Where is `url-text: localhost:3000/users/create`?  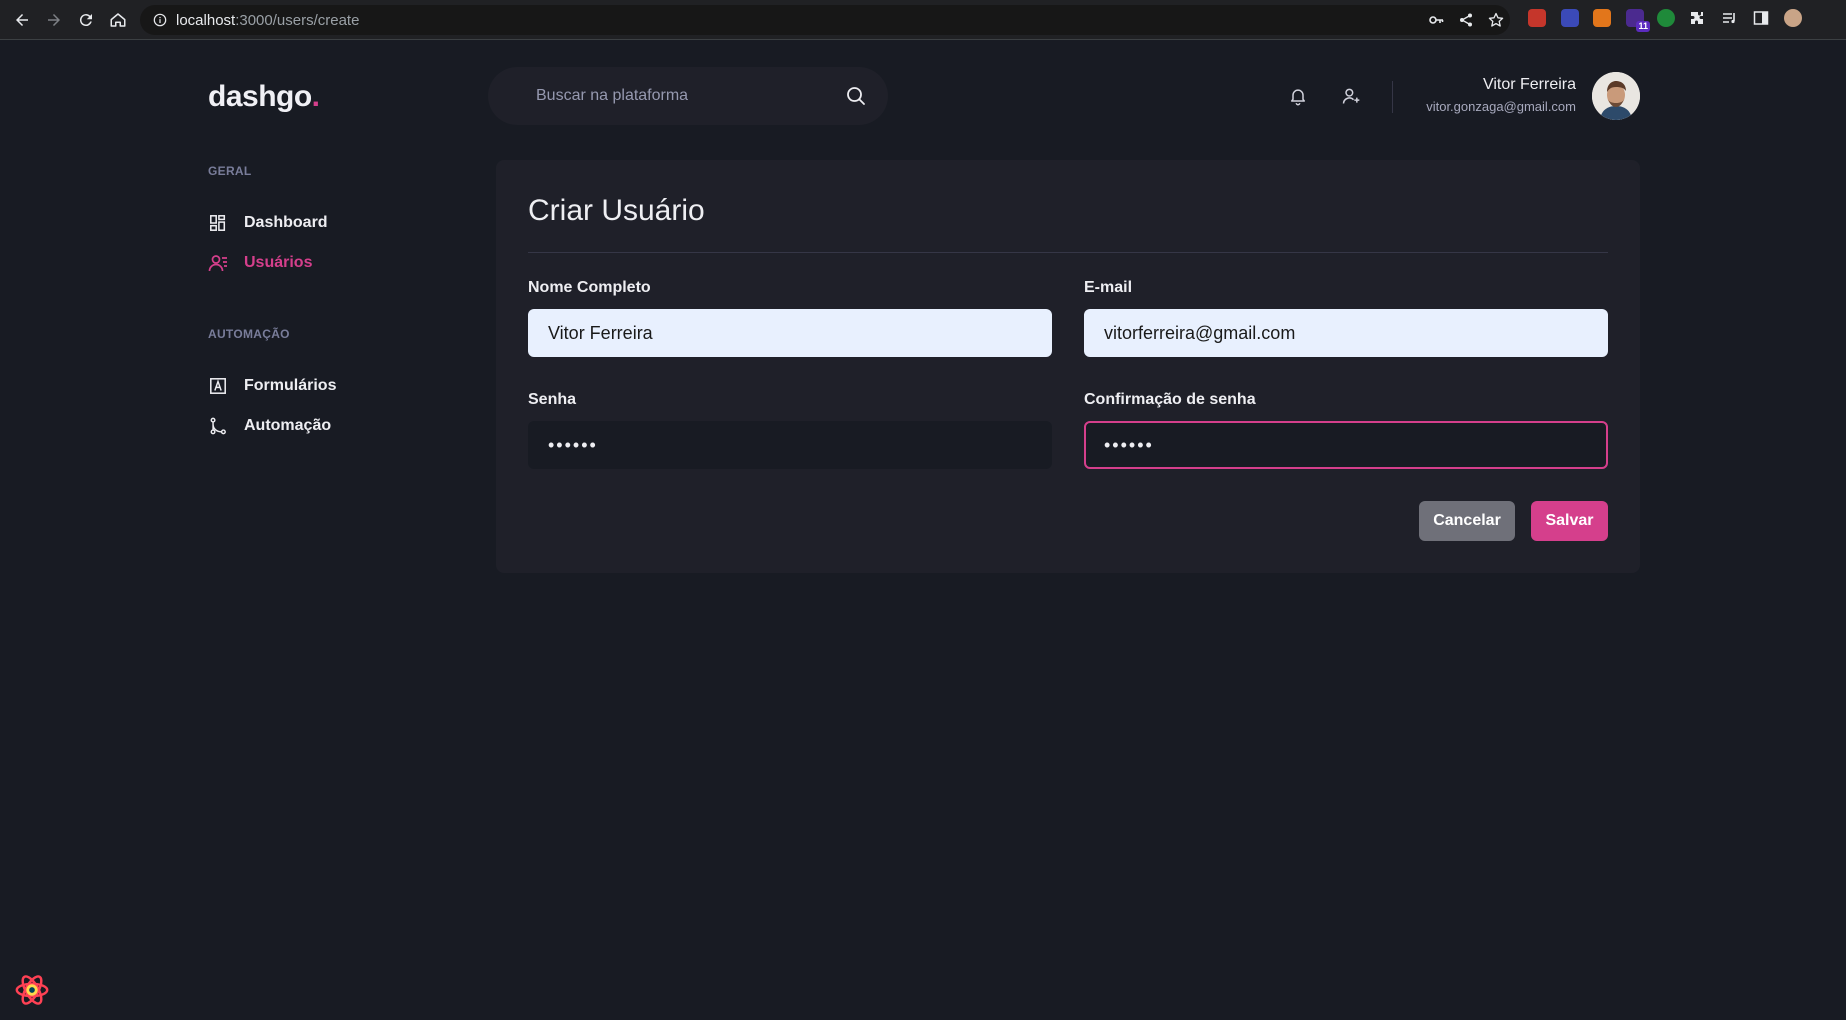
url-text: localhost:3000/users/create is located at coordinates (267, 20).